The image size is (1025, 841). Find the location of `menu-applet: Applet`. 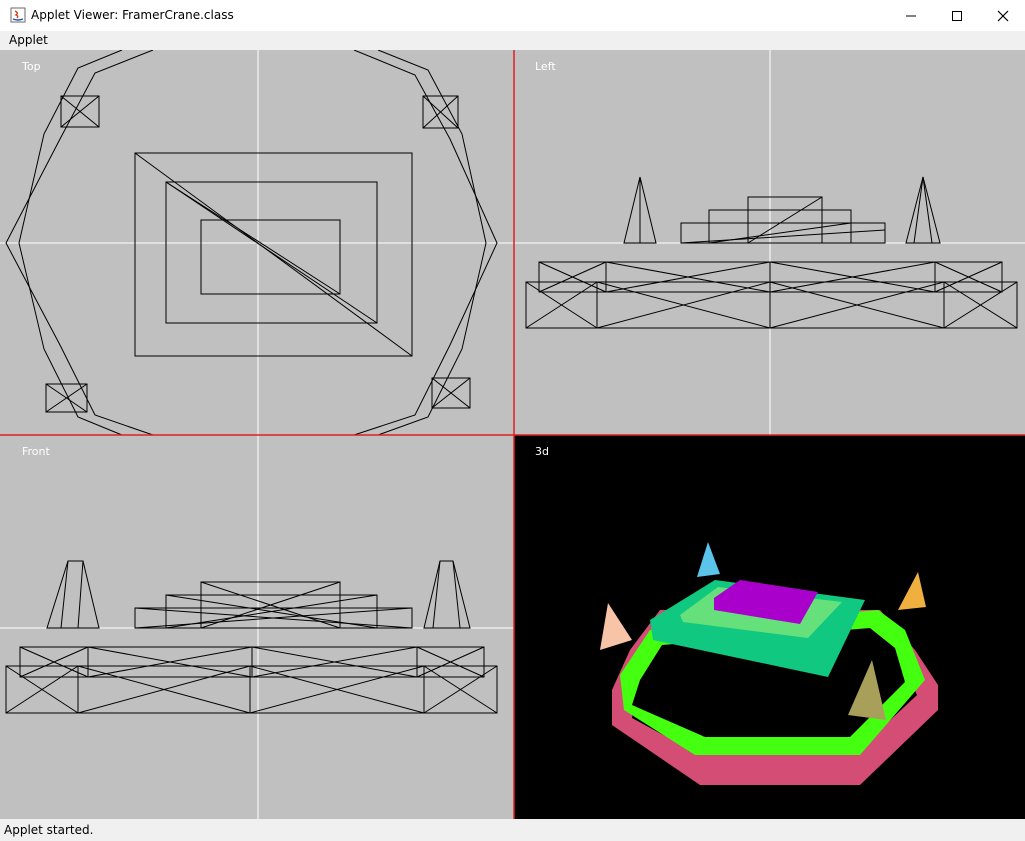

menu-applet: Applet is located at coordinates (28, 40).